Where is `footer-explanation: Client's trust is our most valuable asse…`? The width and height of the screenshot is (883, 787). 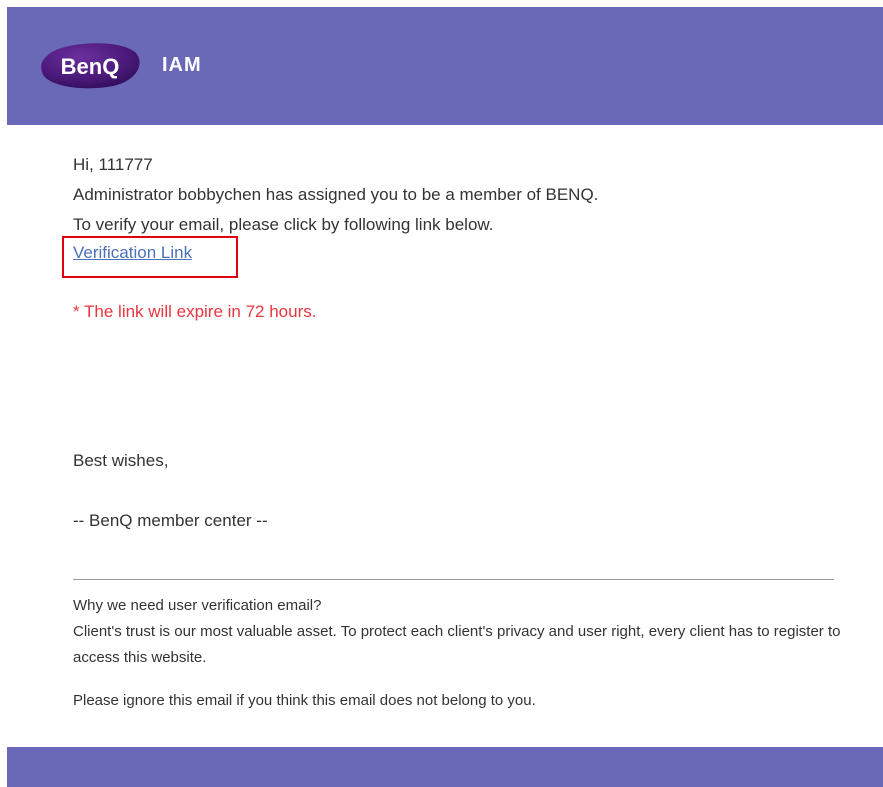 footer-explanation: Client's trust is our most valuable asse… is located at coordinates (457, 644).